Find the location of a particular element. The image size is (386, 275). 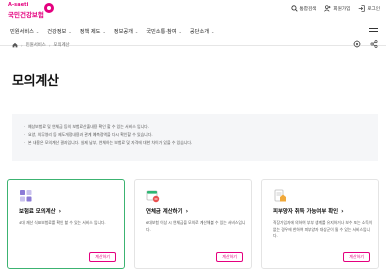

gnb-item-civil-service: 민원서비스 ⌄ is located at coordinates (24, 31).